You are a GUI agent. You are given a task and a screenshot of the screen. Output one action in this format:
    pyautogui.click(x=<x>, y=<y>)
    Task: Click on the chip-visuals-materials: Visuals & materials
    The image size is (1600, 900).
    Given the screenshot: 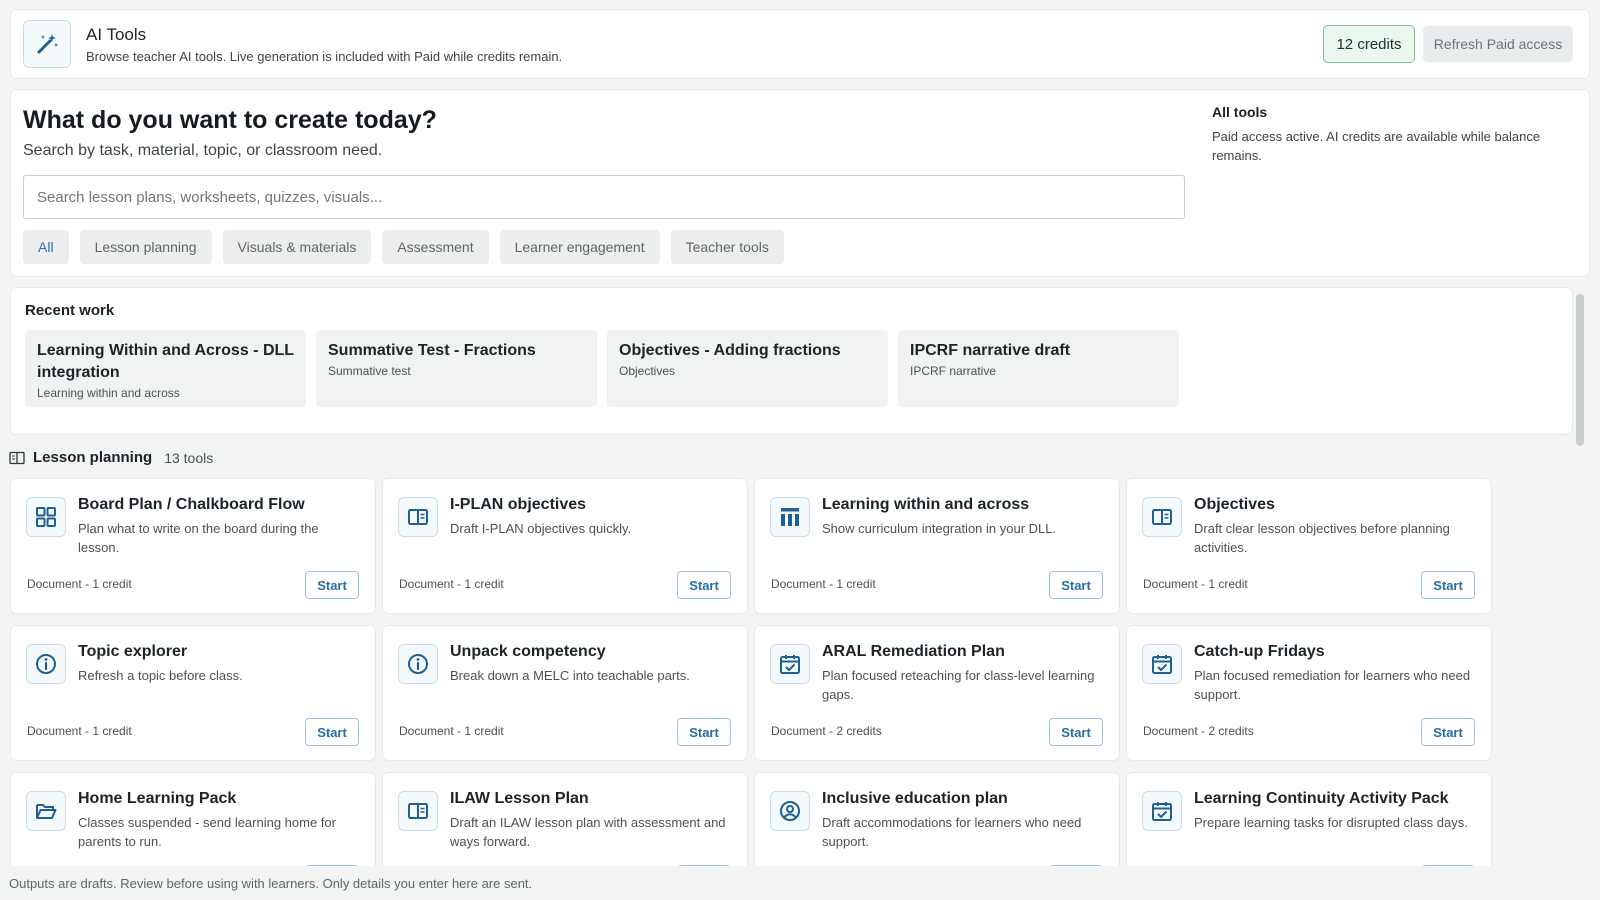 What is the action you would take?
    pyautogui.click(x=297, y=247)
    